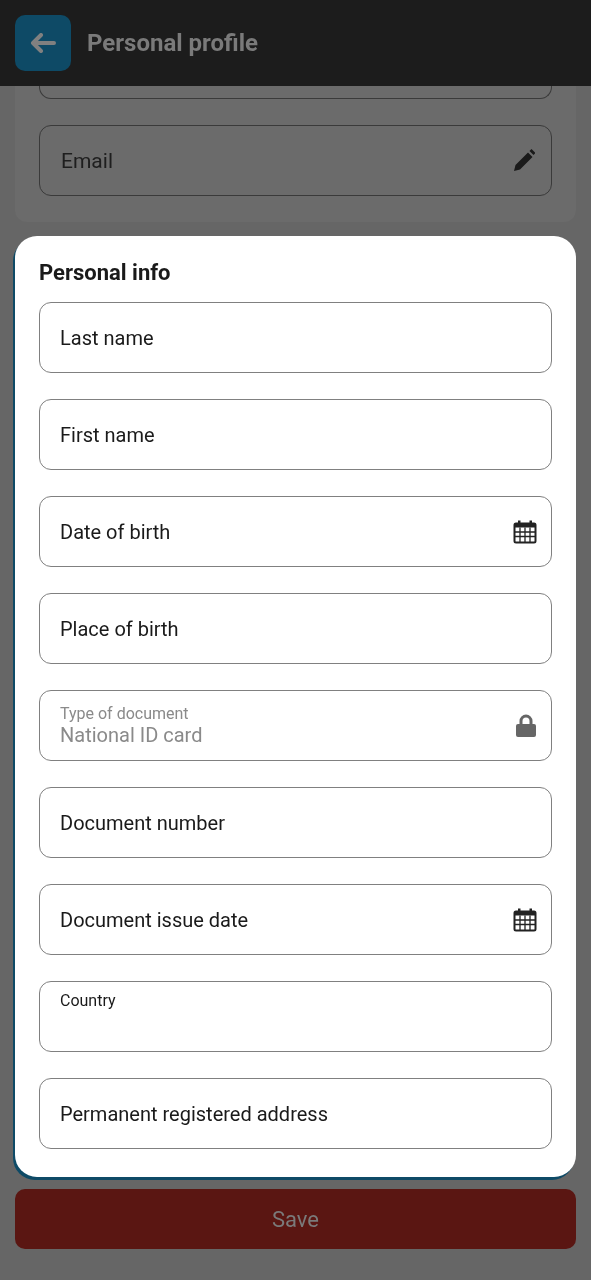  Describe the element at coordinates (295, 92) in the screenshot. I see `input-field` at that location.